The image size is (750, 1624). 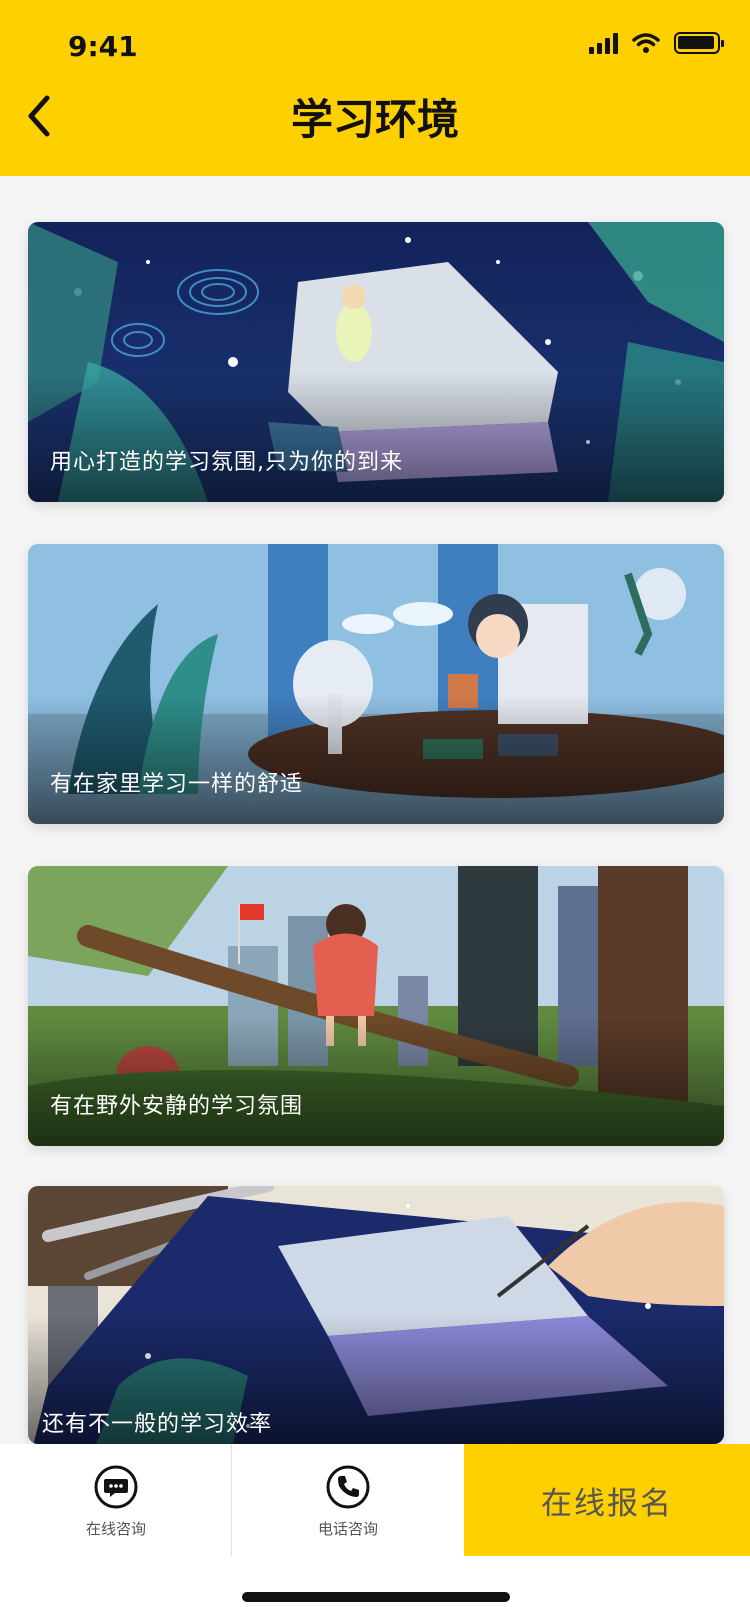 I want to click on online-consult-tab: 在线咨询, so click(x=116, y=1500).